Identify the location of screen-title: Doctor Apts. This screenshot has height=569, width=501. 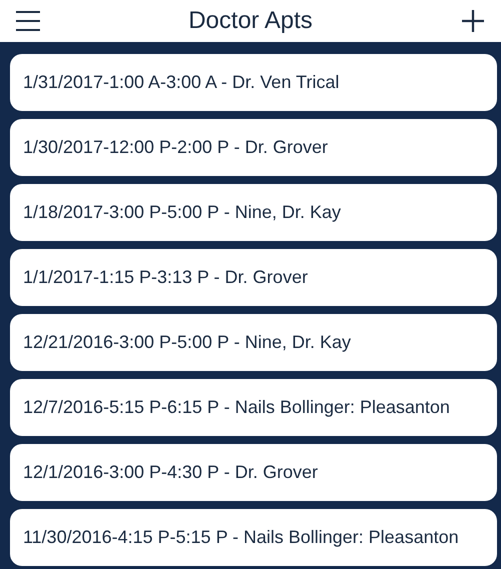
(250, 21).